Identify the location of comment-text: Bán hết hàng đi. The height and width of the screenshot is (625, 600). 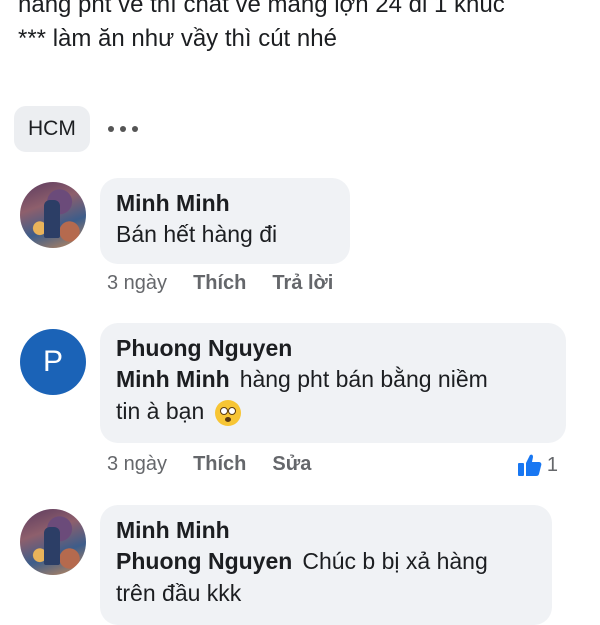
(197, 234).